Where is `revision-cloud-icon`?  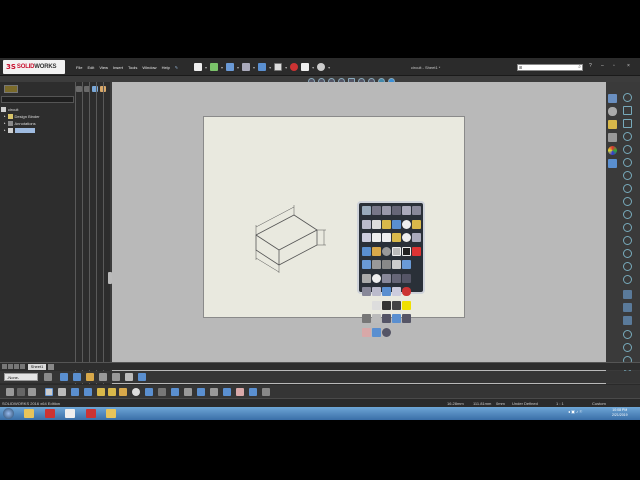 revision-cloud-icon is located at coordinates (253, 392).